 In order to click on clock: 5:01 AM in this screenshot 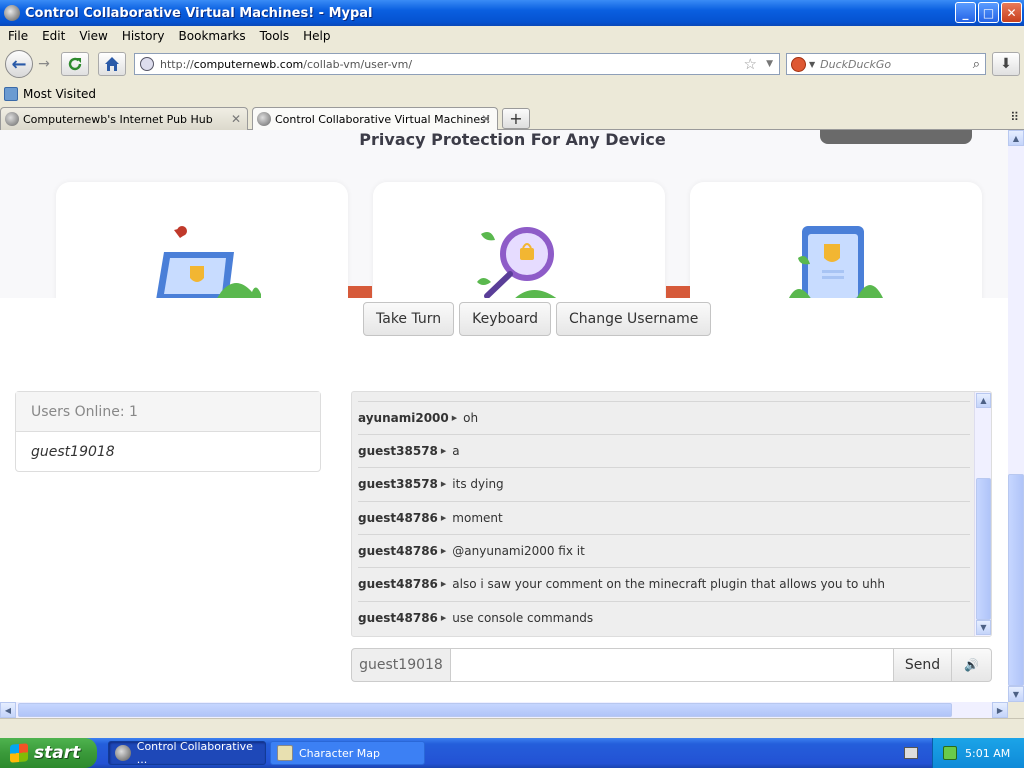, I will do `click(987, 753)`.